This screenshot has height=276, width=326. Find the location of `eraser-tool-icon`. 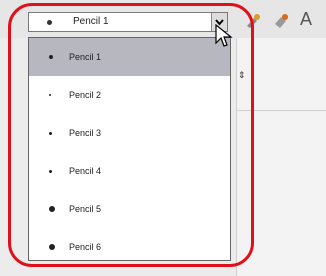

eraser-tool-icon is located at coordinates (281, 21).